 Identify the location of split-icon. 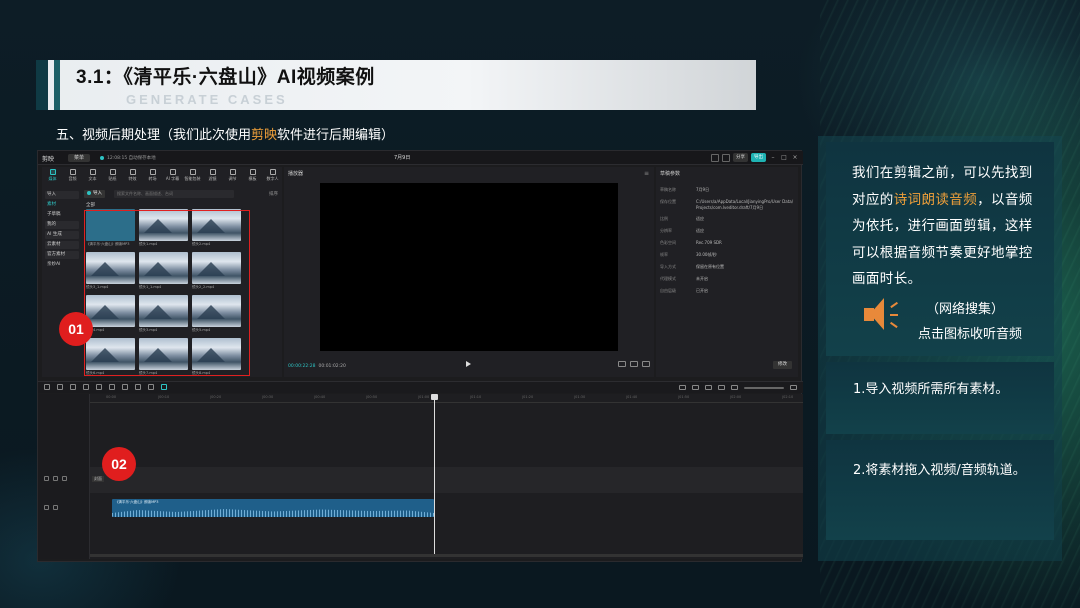
(86, 387).